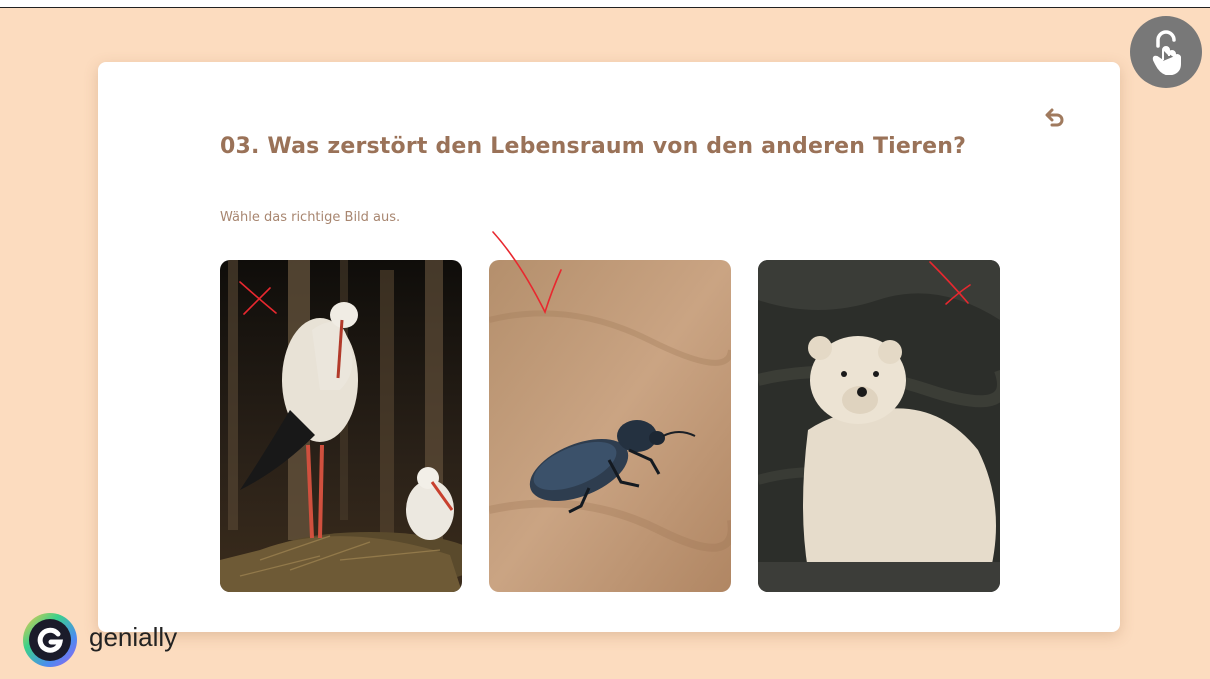  I want to click on question-instruction: Wähle das richtige Bild aus., so click(310, 217).